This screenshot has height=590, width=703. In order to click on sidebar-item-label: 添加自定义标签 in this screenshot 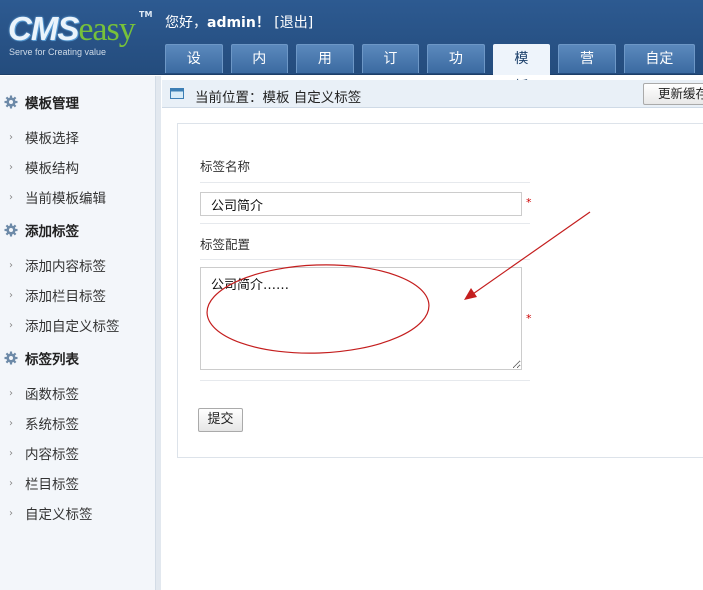, I will do `click(72, 327)`.